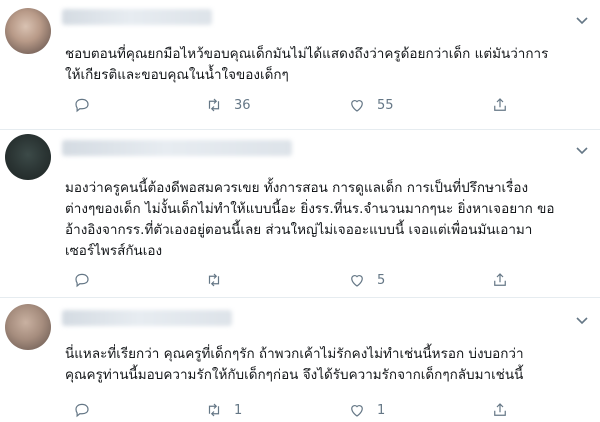 The image size is (600, 422). Describe the element at coordinates (381, 280) in the screenshot. I see `like-count: 5` at that location.